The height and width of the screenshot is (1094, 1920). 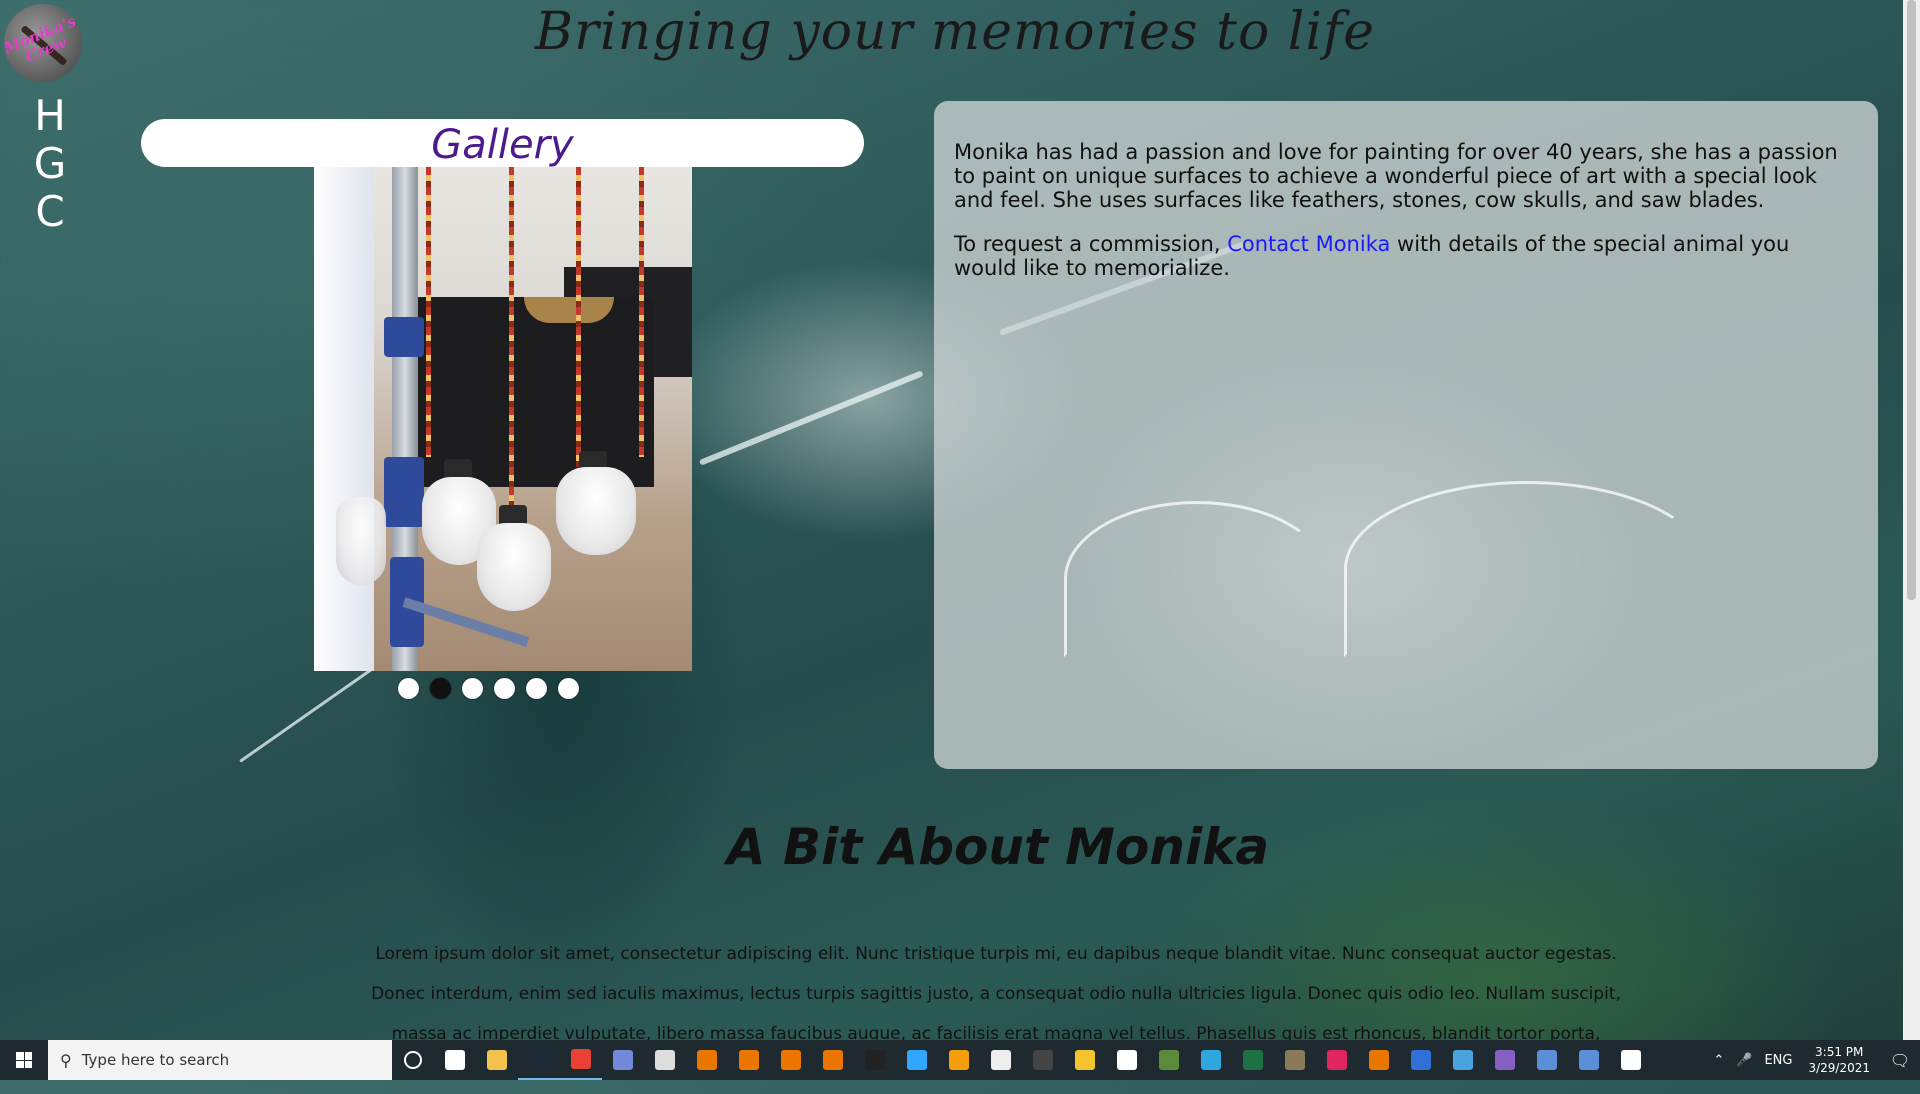 I want to click on chevron-up-icon: ⌃, so click(x=1718, y=1060).